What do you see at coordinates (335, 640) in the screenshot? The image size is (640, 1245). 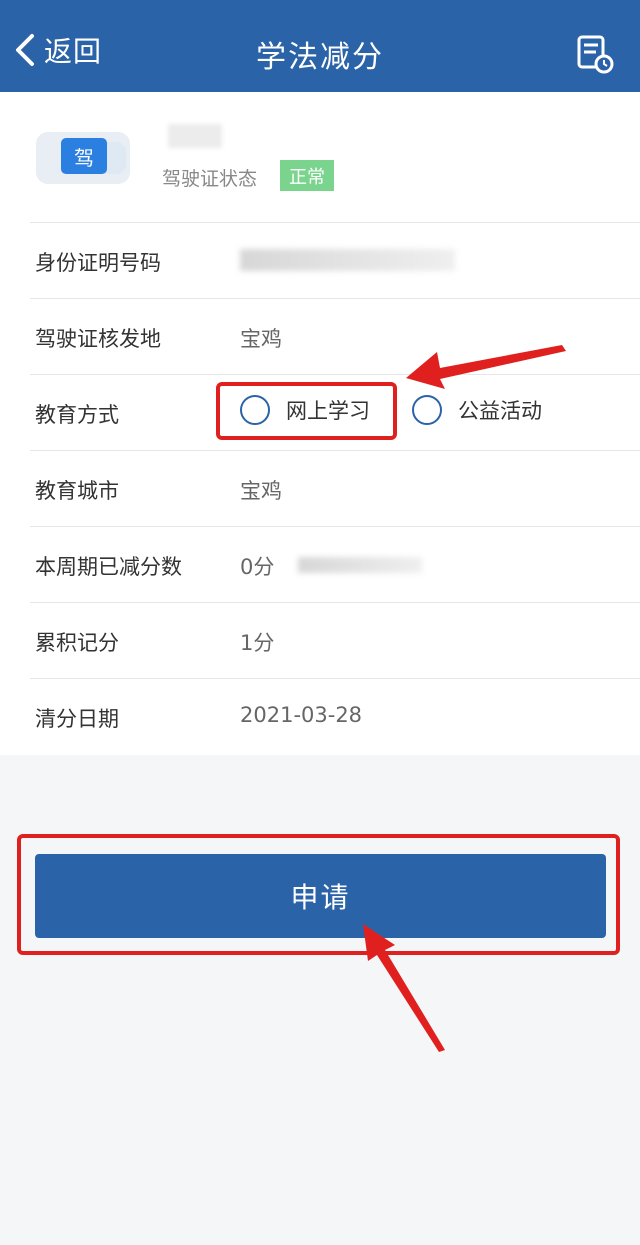 I see `row-accumulated-points: 累积记分 1分` at bounding box center [335, 640].